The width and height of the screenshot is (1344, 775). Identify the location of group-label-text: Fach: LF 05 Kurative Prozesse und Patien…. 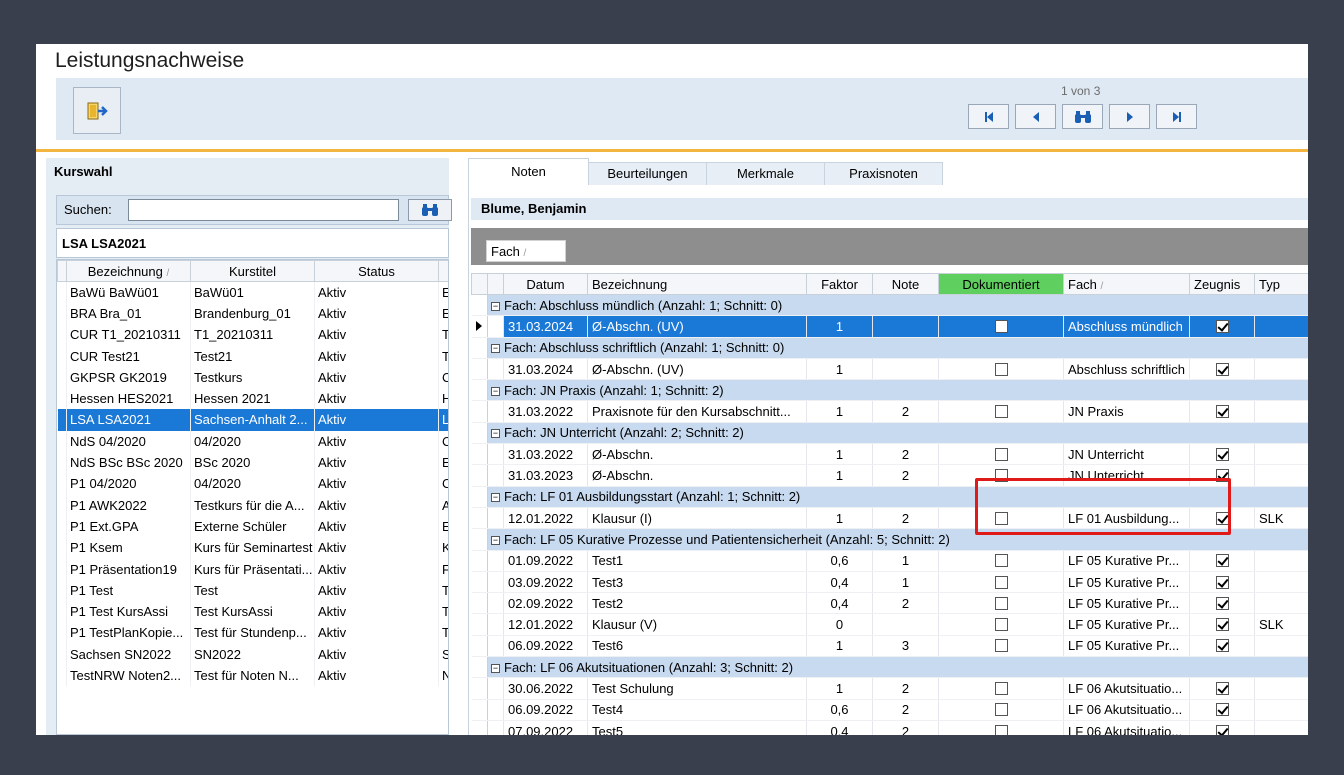
(727, 539).